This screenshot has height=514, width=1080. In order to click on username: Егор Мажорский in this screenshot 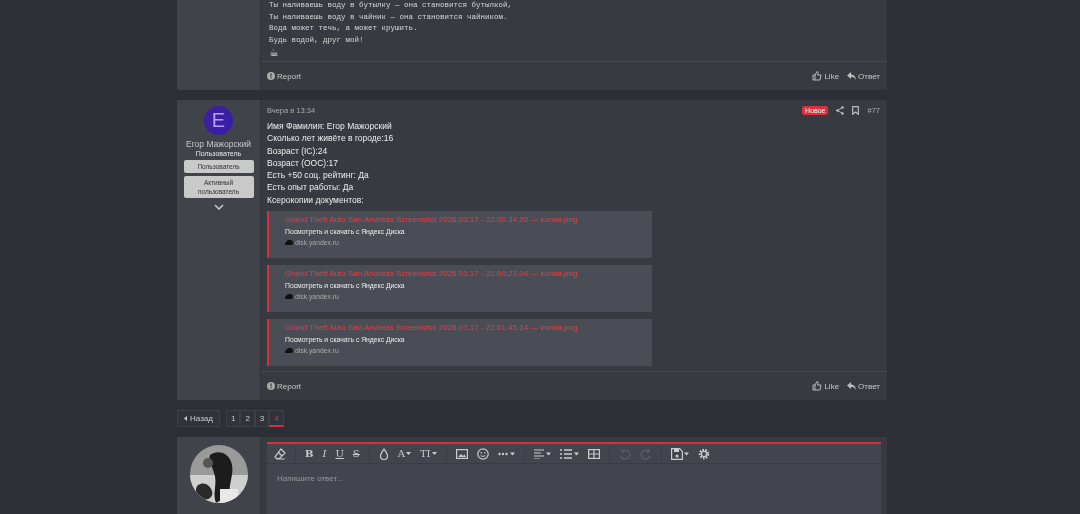, I will do `click(218, 144)`.